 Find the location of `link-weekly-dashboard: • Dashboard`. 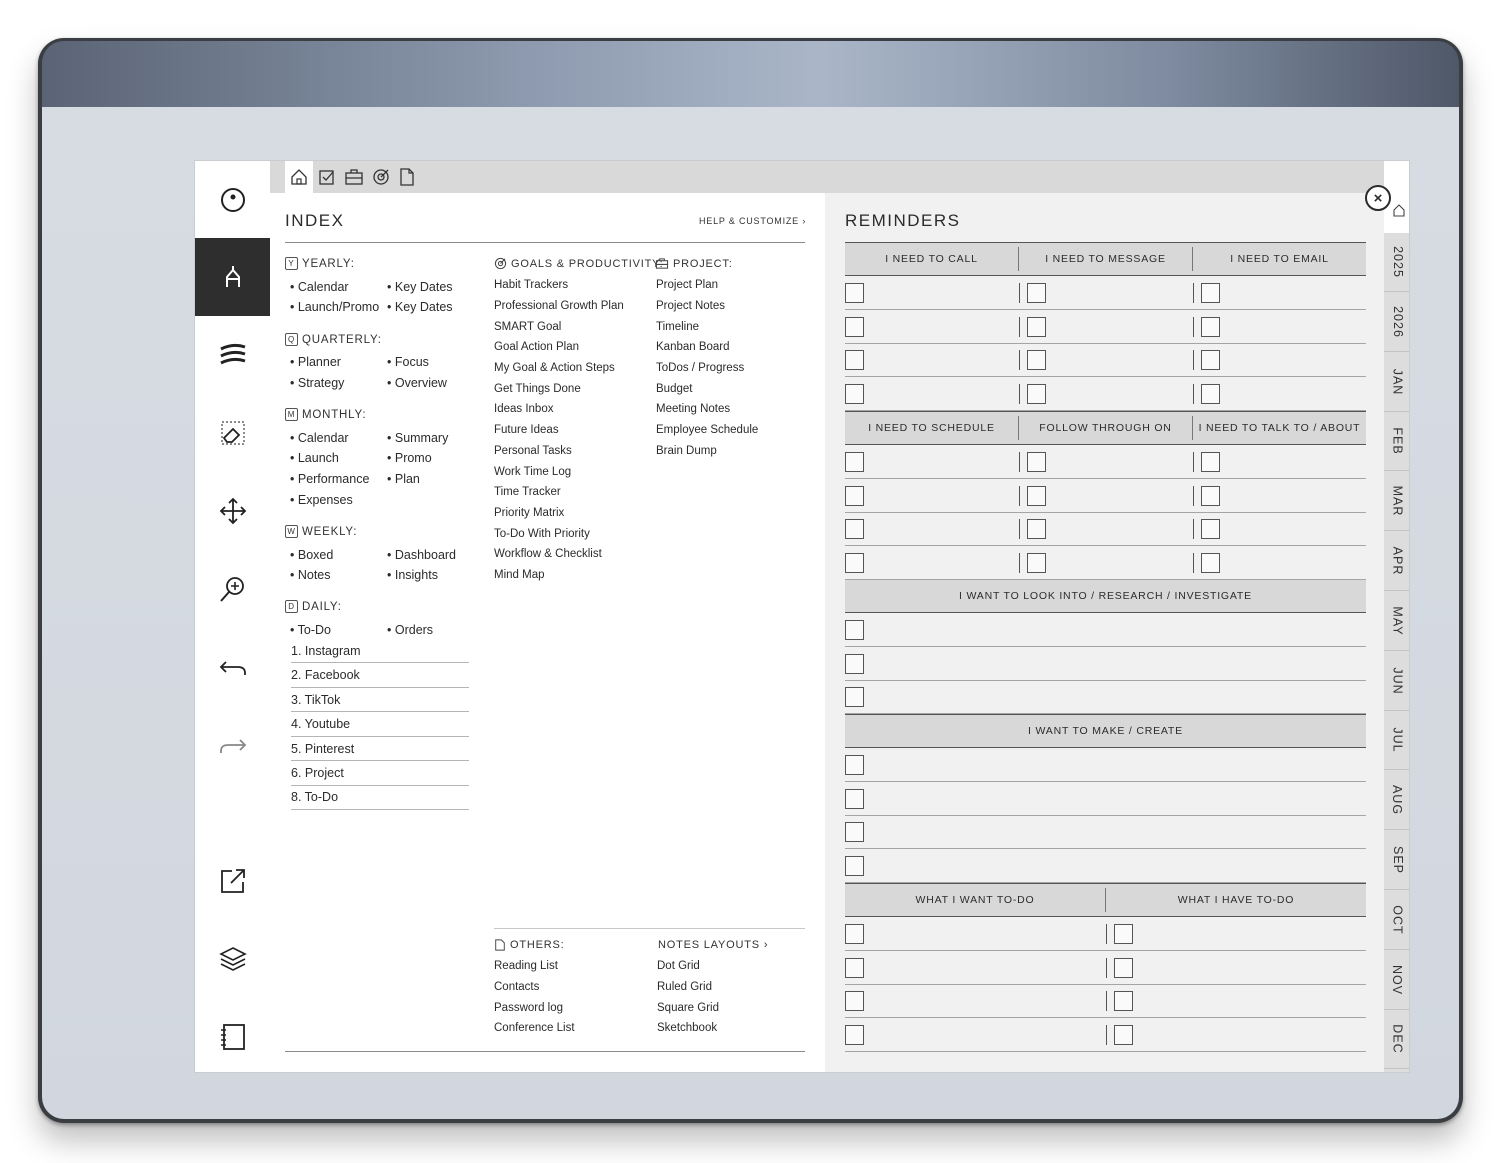

link-weekly-dashboard: • Dashboard is located at coordinates (421, 555).